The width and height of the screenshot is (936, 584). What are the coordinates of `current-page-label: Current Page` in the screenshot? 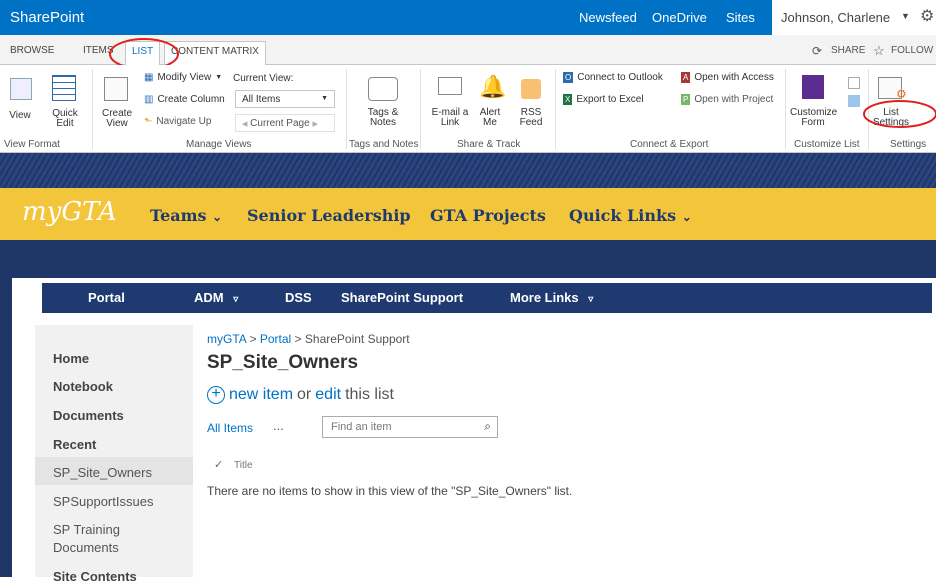 It's located at (280, 123).